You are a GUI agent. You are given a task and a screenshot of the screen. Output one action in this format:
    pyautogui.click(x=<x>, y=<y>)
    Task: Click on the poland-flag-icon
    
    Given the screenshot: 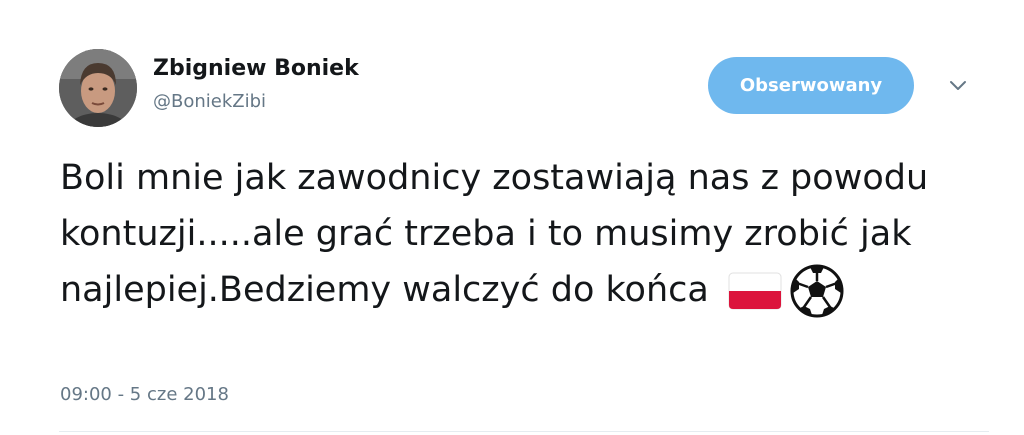 What is the action you would take?
    pyautogui.click(x=755, y=291)
    